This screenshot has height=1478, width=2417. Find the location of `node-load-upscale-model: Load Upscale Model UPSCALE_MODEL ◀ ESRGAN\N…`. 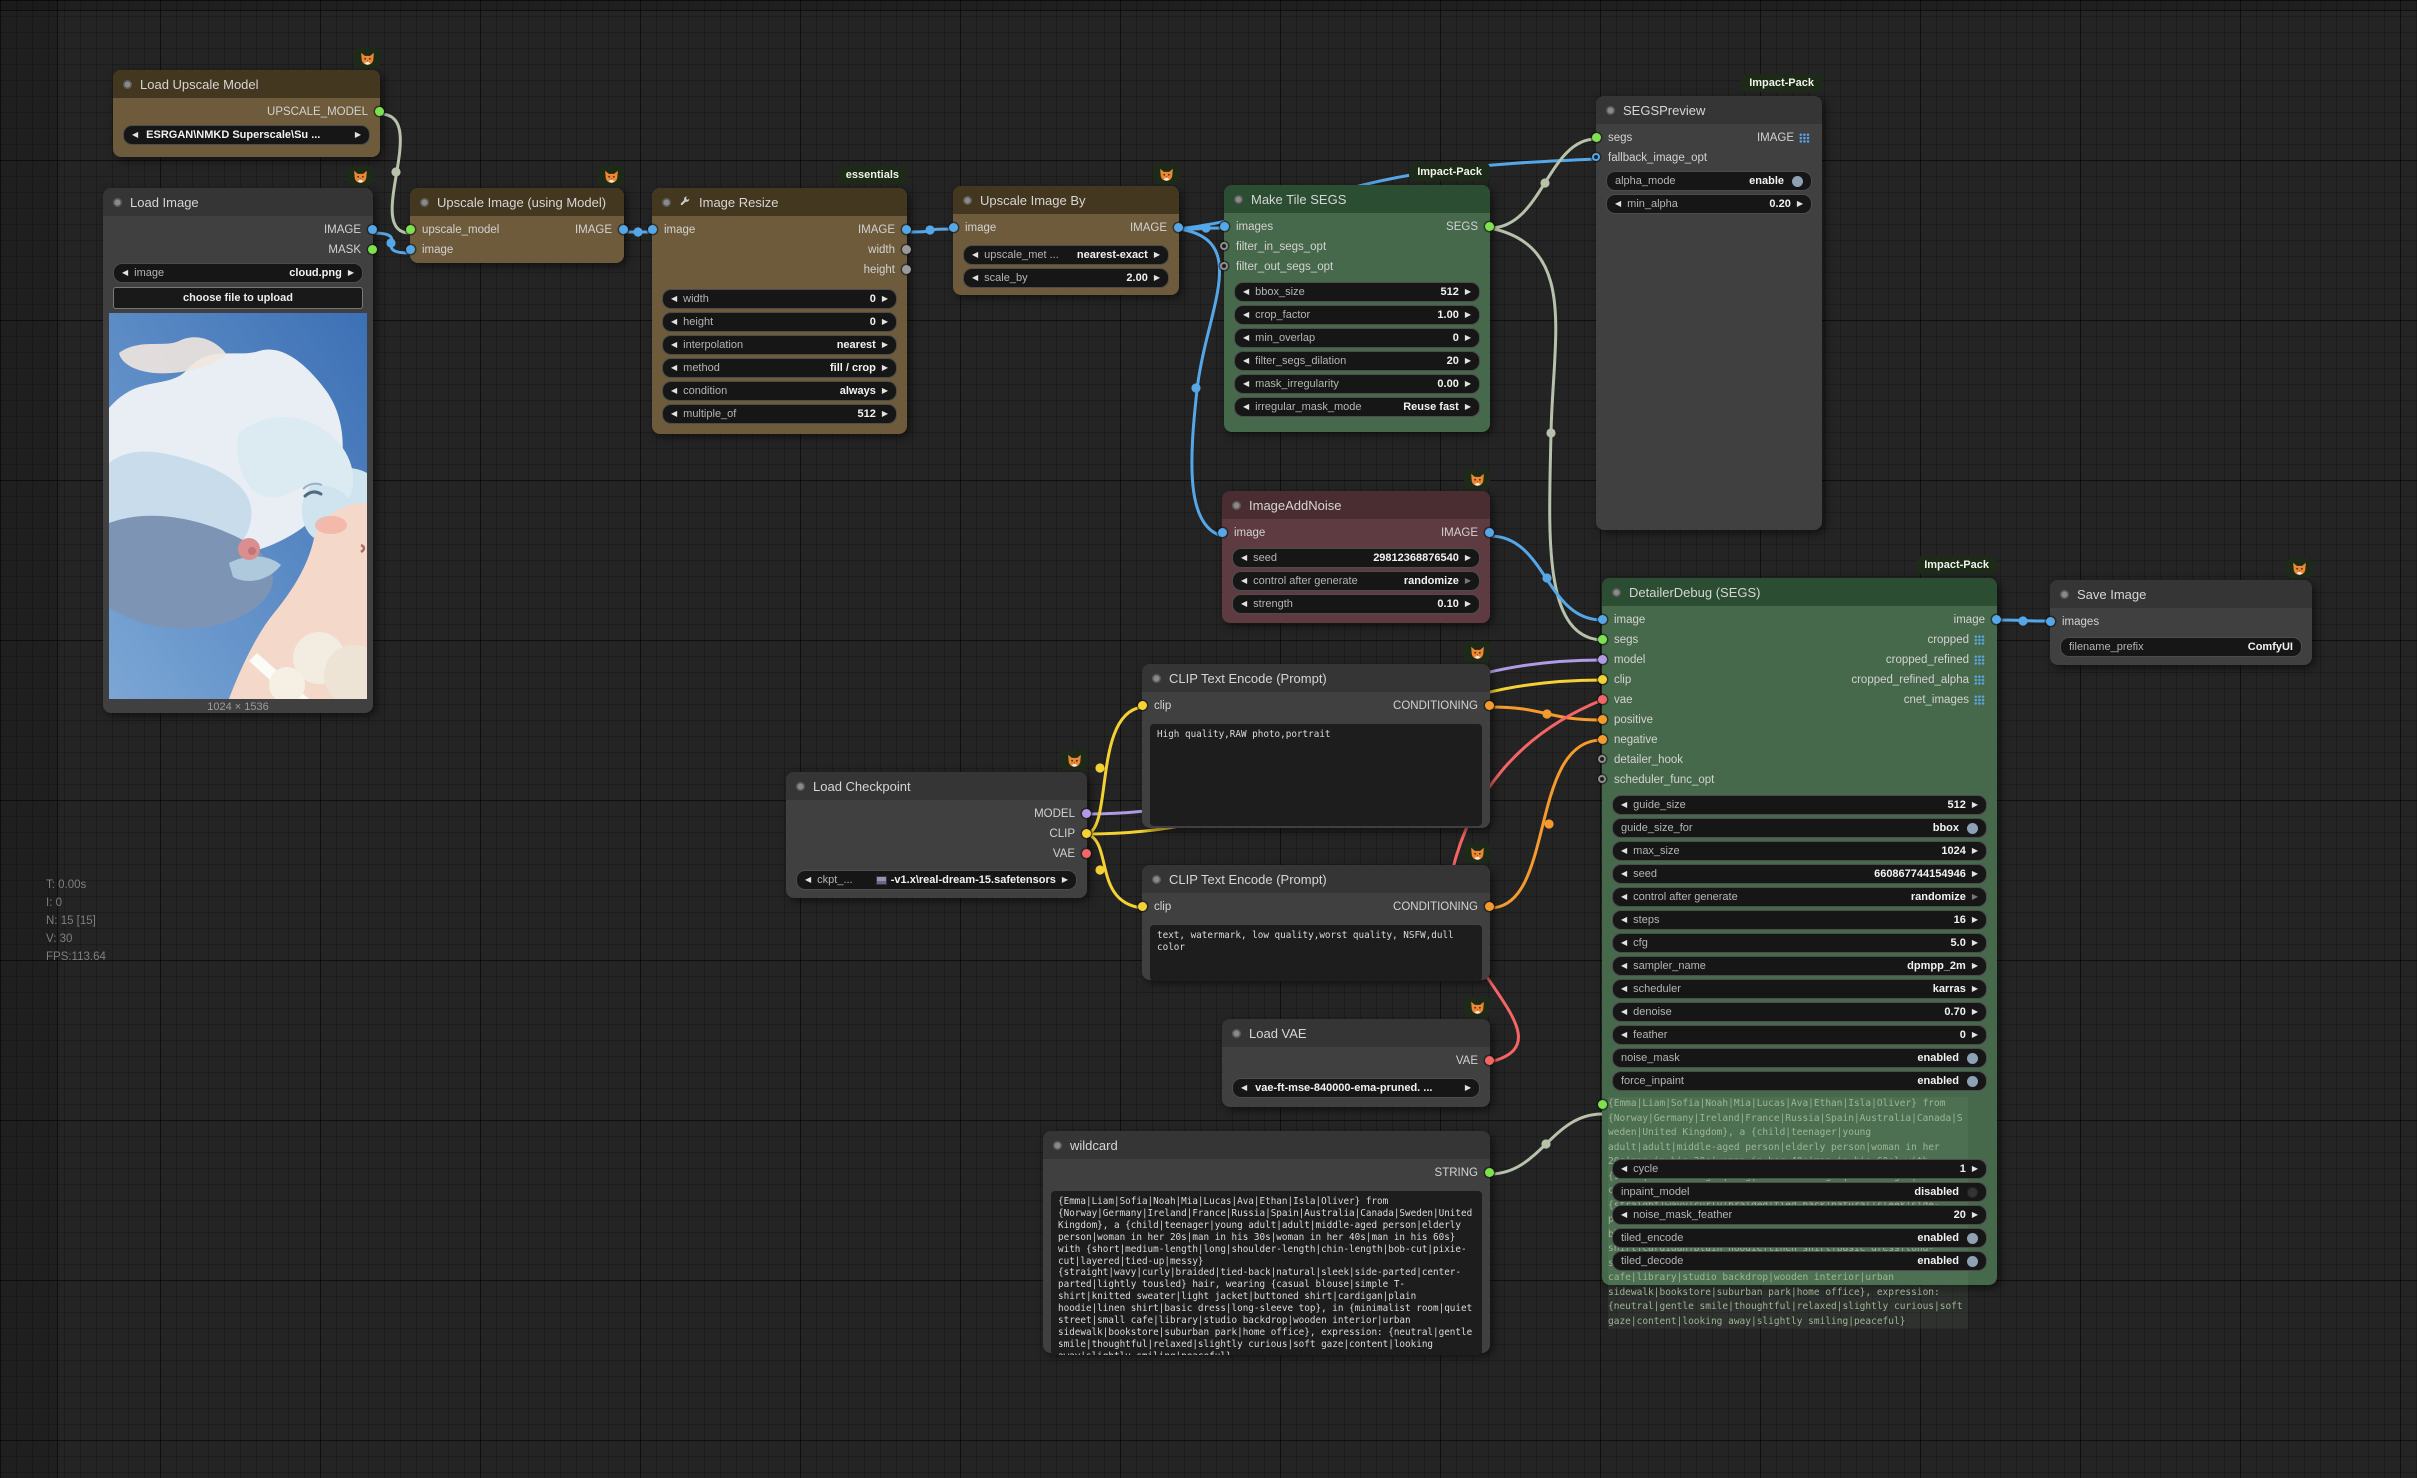

node-load-upscale-model: Load Upscale Model UPSCALE_MODEL ◀ ESRGAN\N… is located at coordinates (248, 102).